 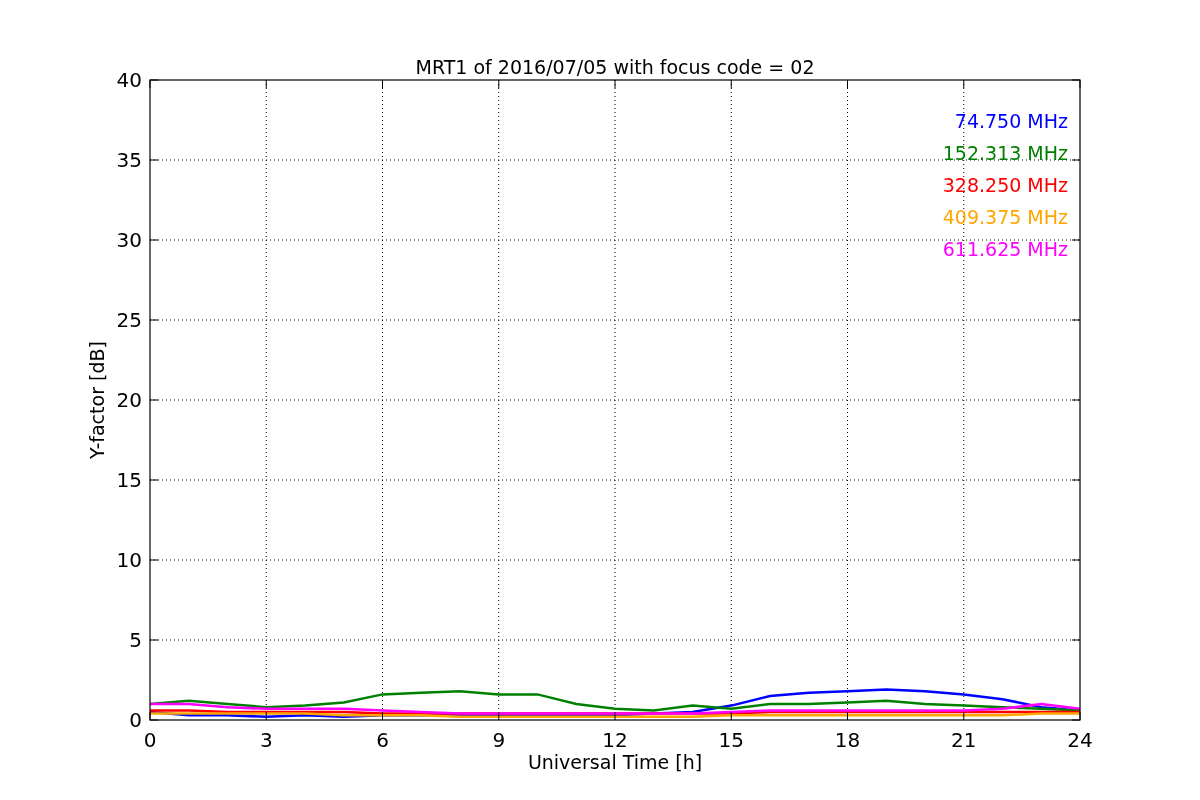 I want to click on legend-label: 152.313 MHz, so click(x=1005, y=153).